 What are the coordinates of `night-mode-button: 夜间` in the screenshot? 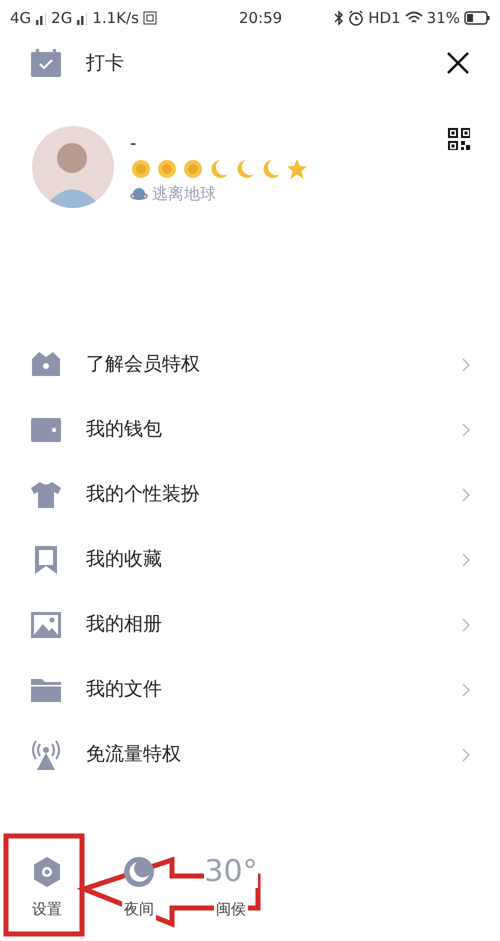 It's located at (139, 888).